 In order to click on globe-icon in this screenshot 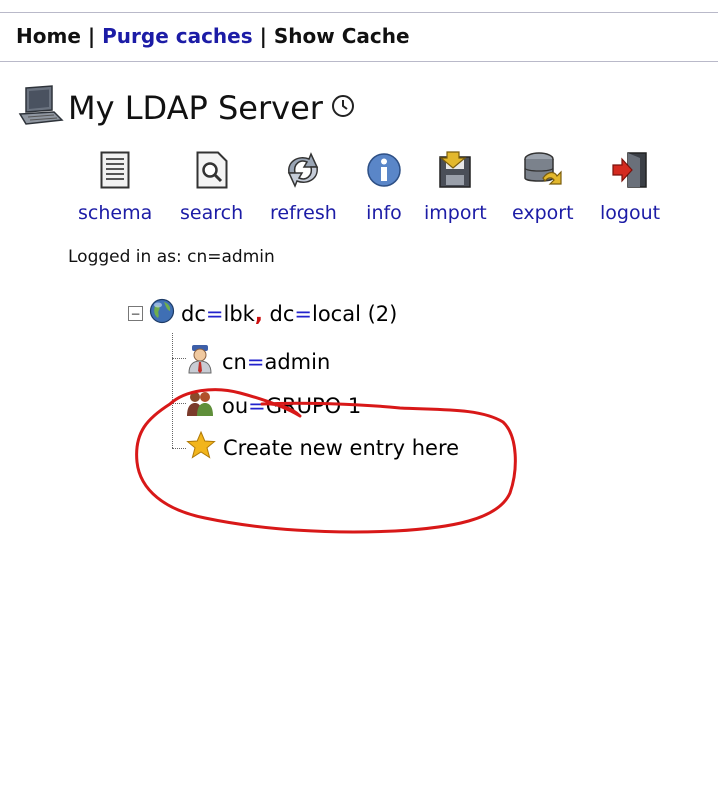, I will do `click(162, 313)`.